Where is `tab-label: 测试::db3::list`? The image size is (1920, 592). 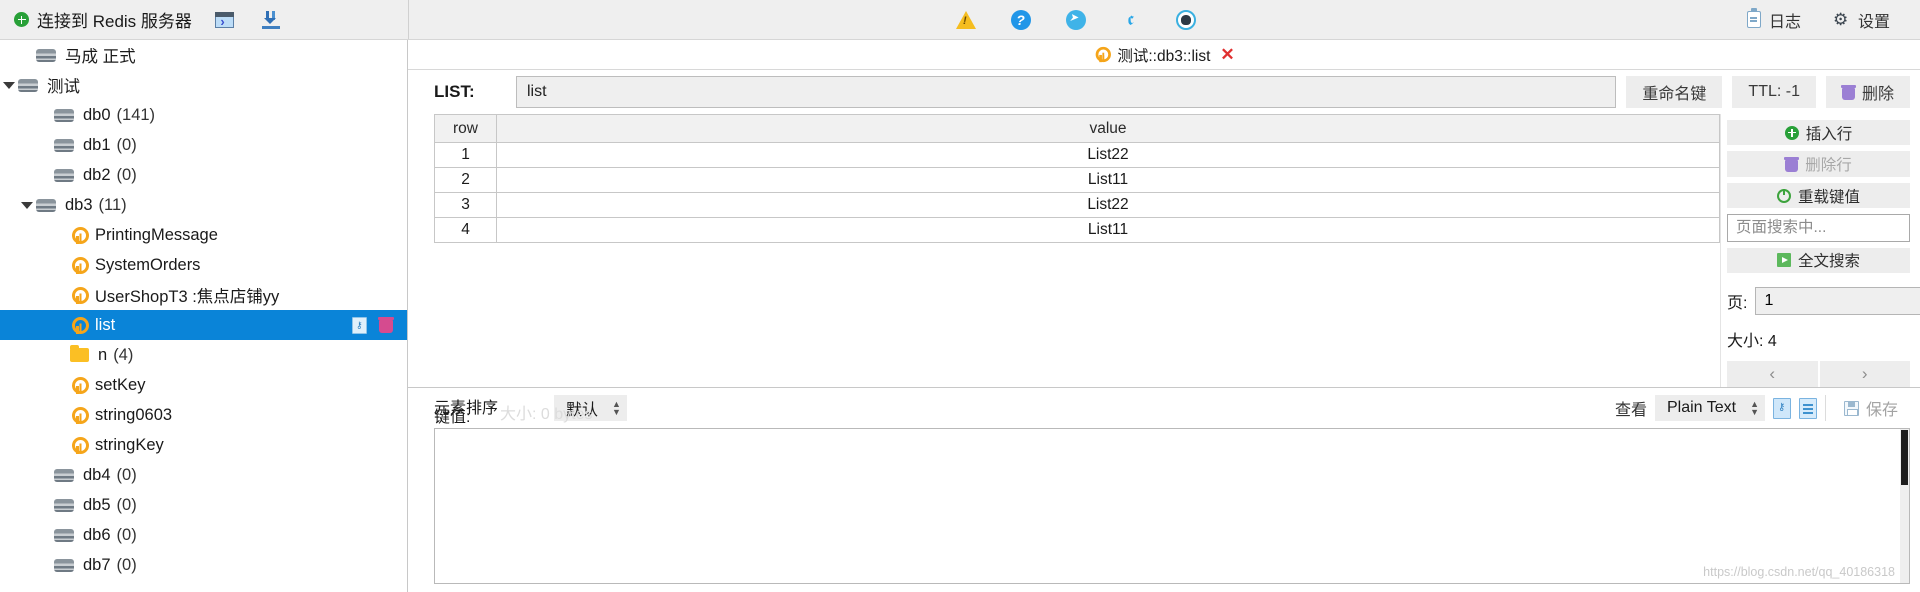
tab-label: 测试::db3::list is located at coordinates (1164, 56).